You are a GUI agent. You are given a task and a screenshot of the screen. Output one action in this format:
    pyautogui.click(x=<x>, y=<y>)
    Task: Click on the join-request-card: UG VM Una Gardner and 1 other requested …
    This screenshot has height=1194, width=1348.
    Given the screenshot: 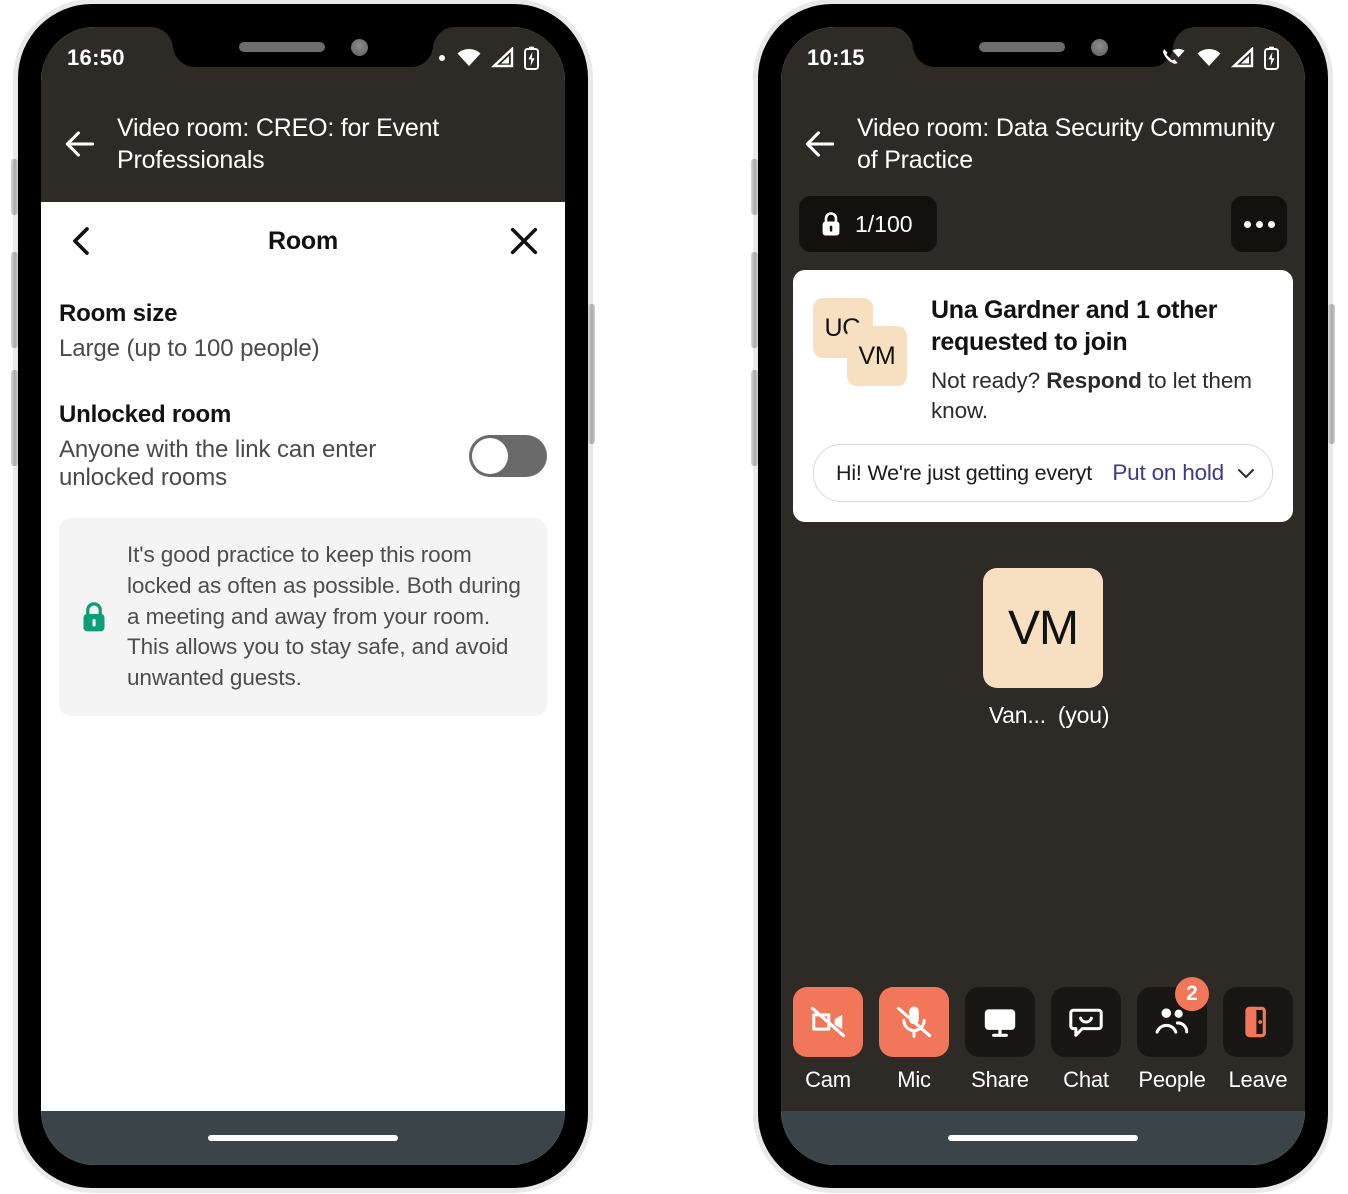 What is the action you would take?
    pyautogui.click(x=1043, y=396)
    